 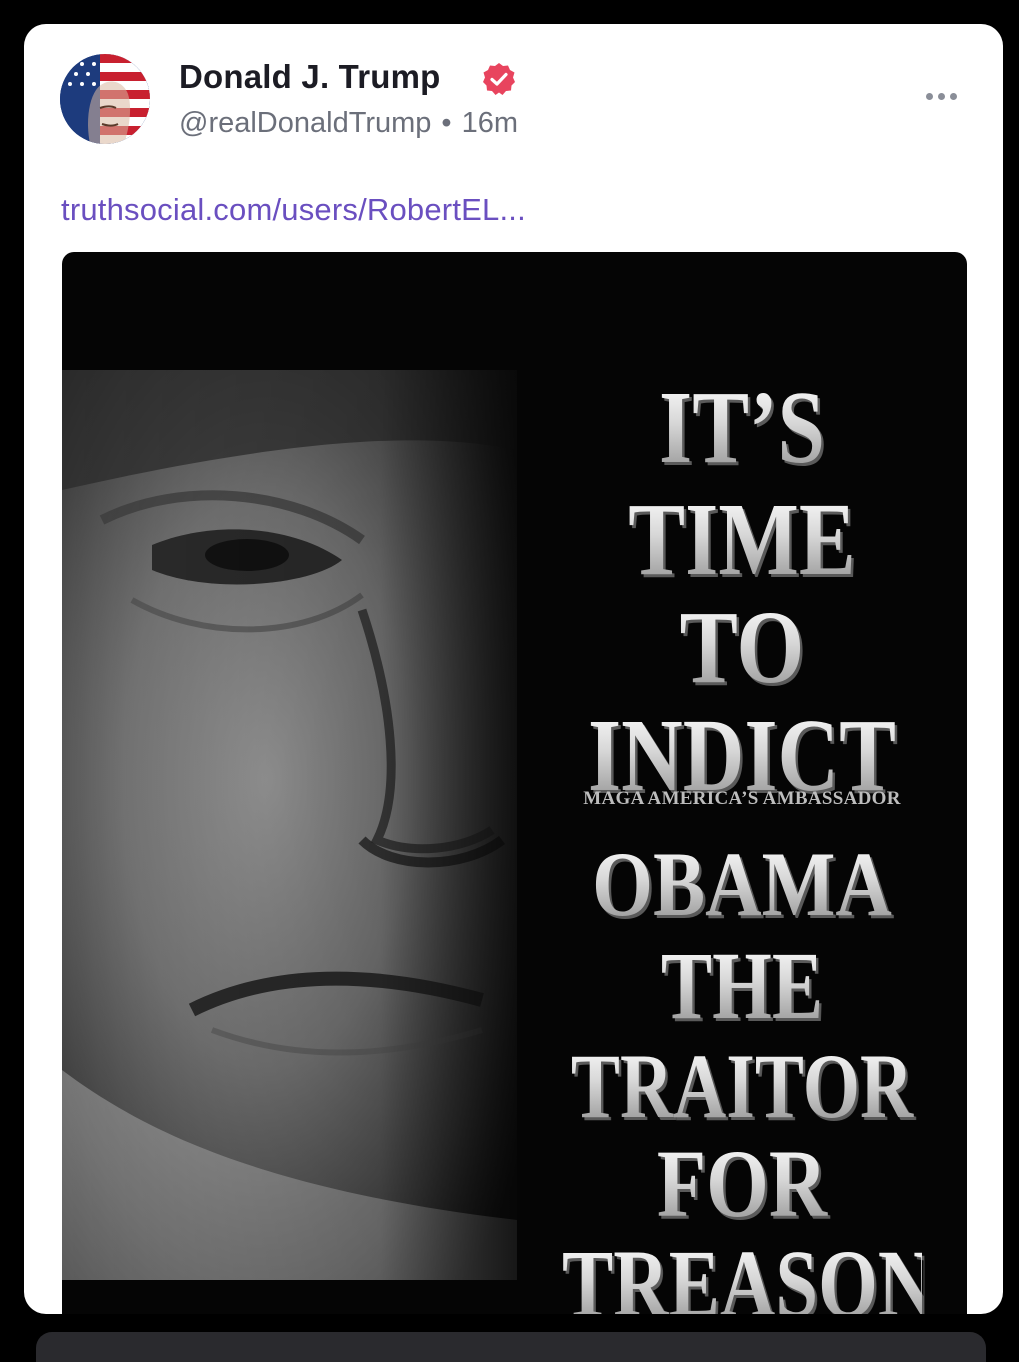 I want to click on post-timestamp: 16m, so click(x=490, y=123).